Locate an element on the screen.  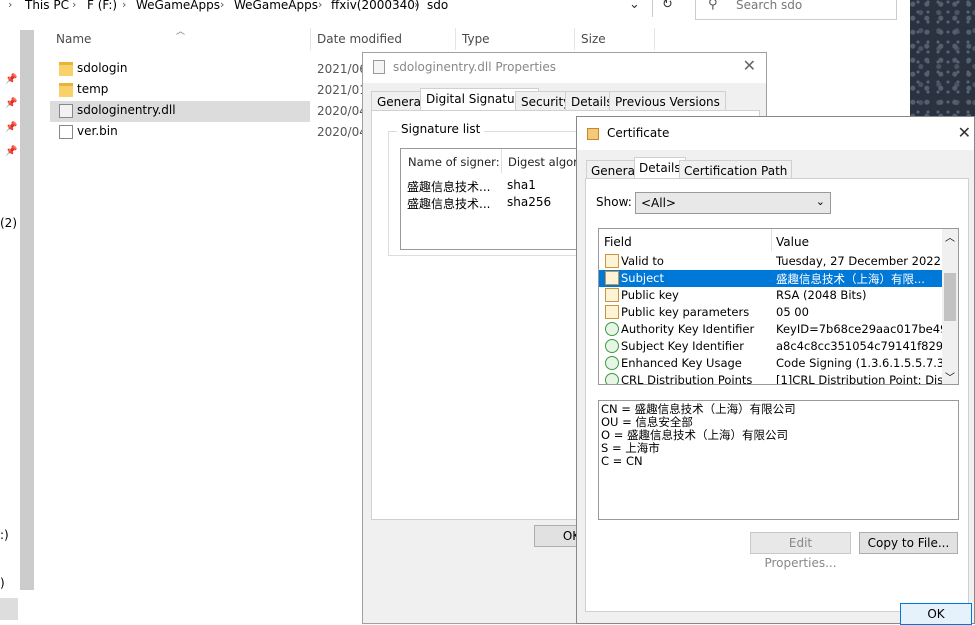
nav-selected-item is located at coordinates (9, 609).